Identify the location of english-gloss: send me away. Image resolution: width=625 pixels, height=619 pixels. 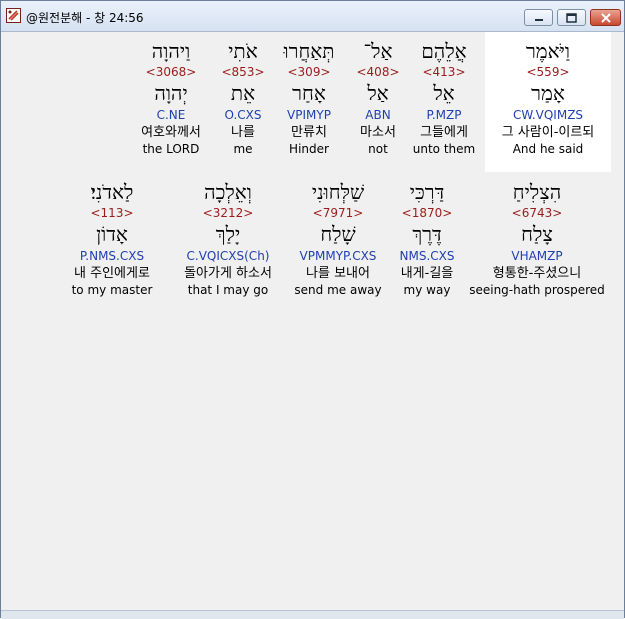
(338, 290).